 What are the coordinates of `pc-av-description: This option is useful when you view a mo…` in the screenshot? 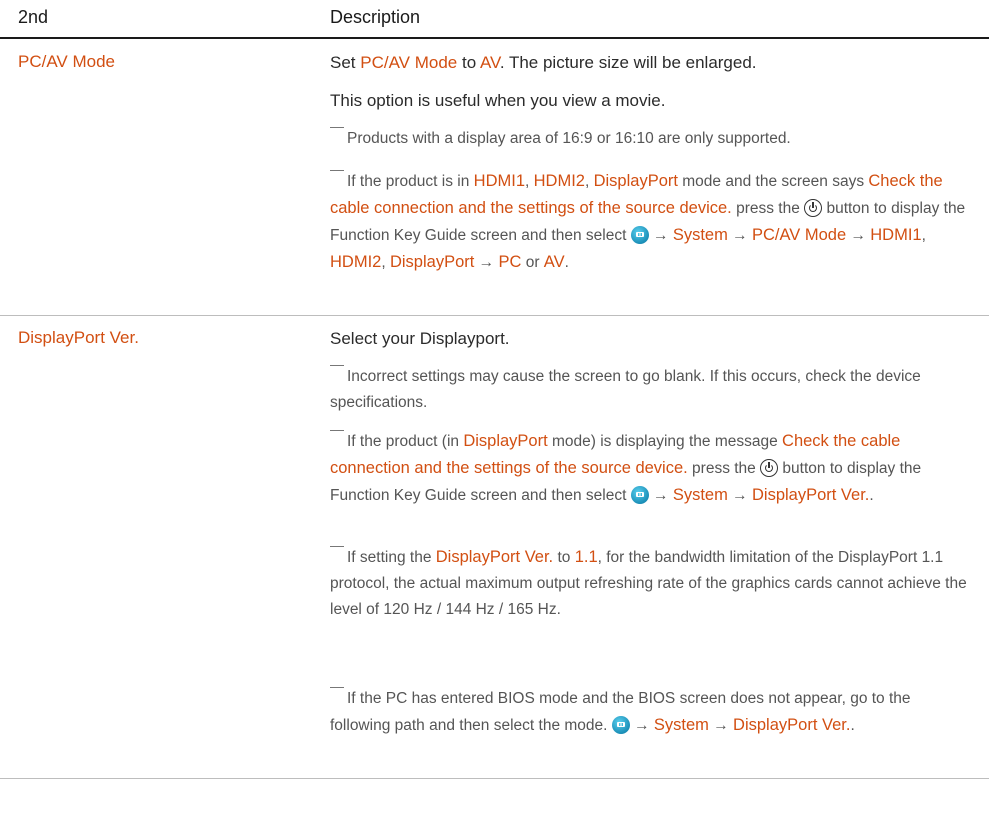 It's located at (498, 100).